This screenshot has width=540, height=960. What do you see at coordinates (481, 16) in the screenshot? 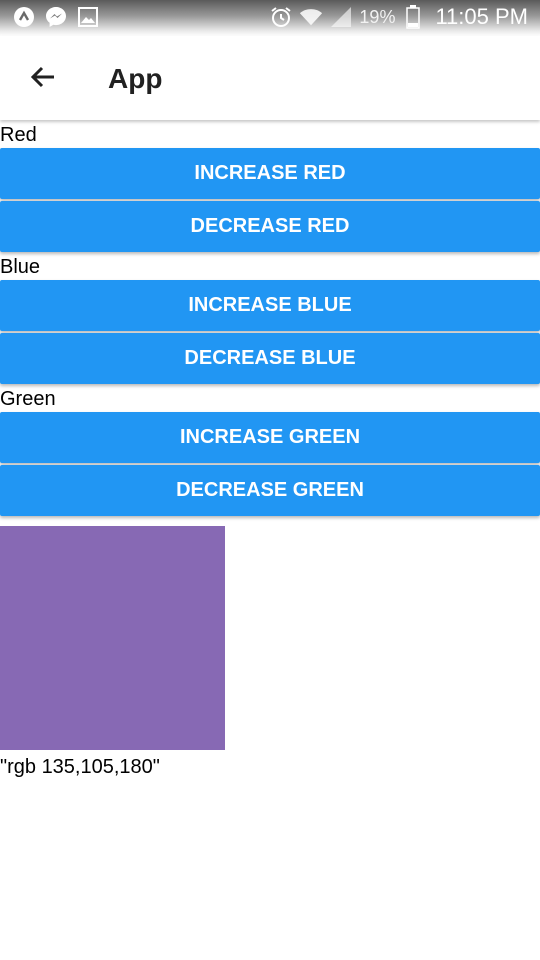
I see `clock: 11:05 PM` at bounding box center [481, 16].